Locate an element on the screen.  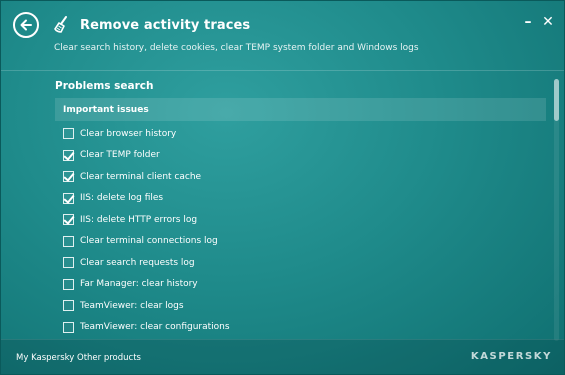
close-button: ✕ is located at coordinates (548, 22).